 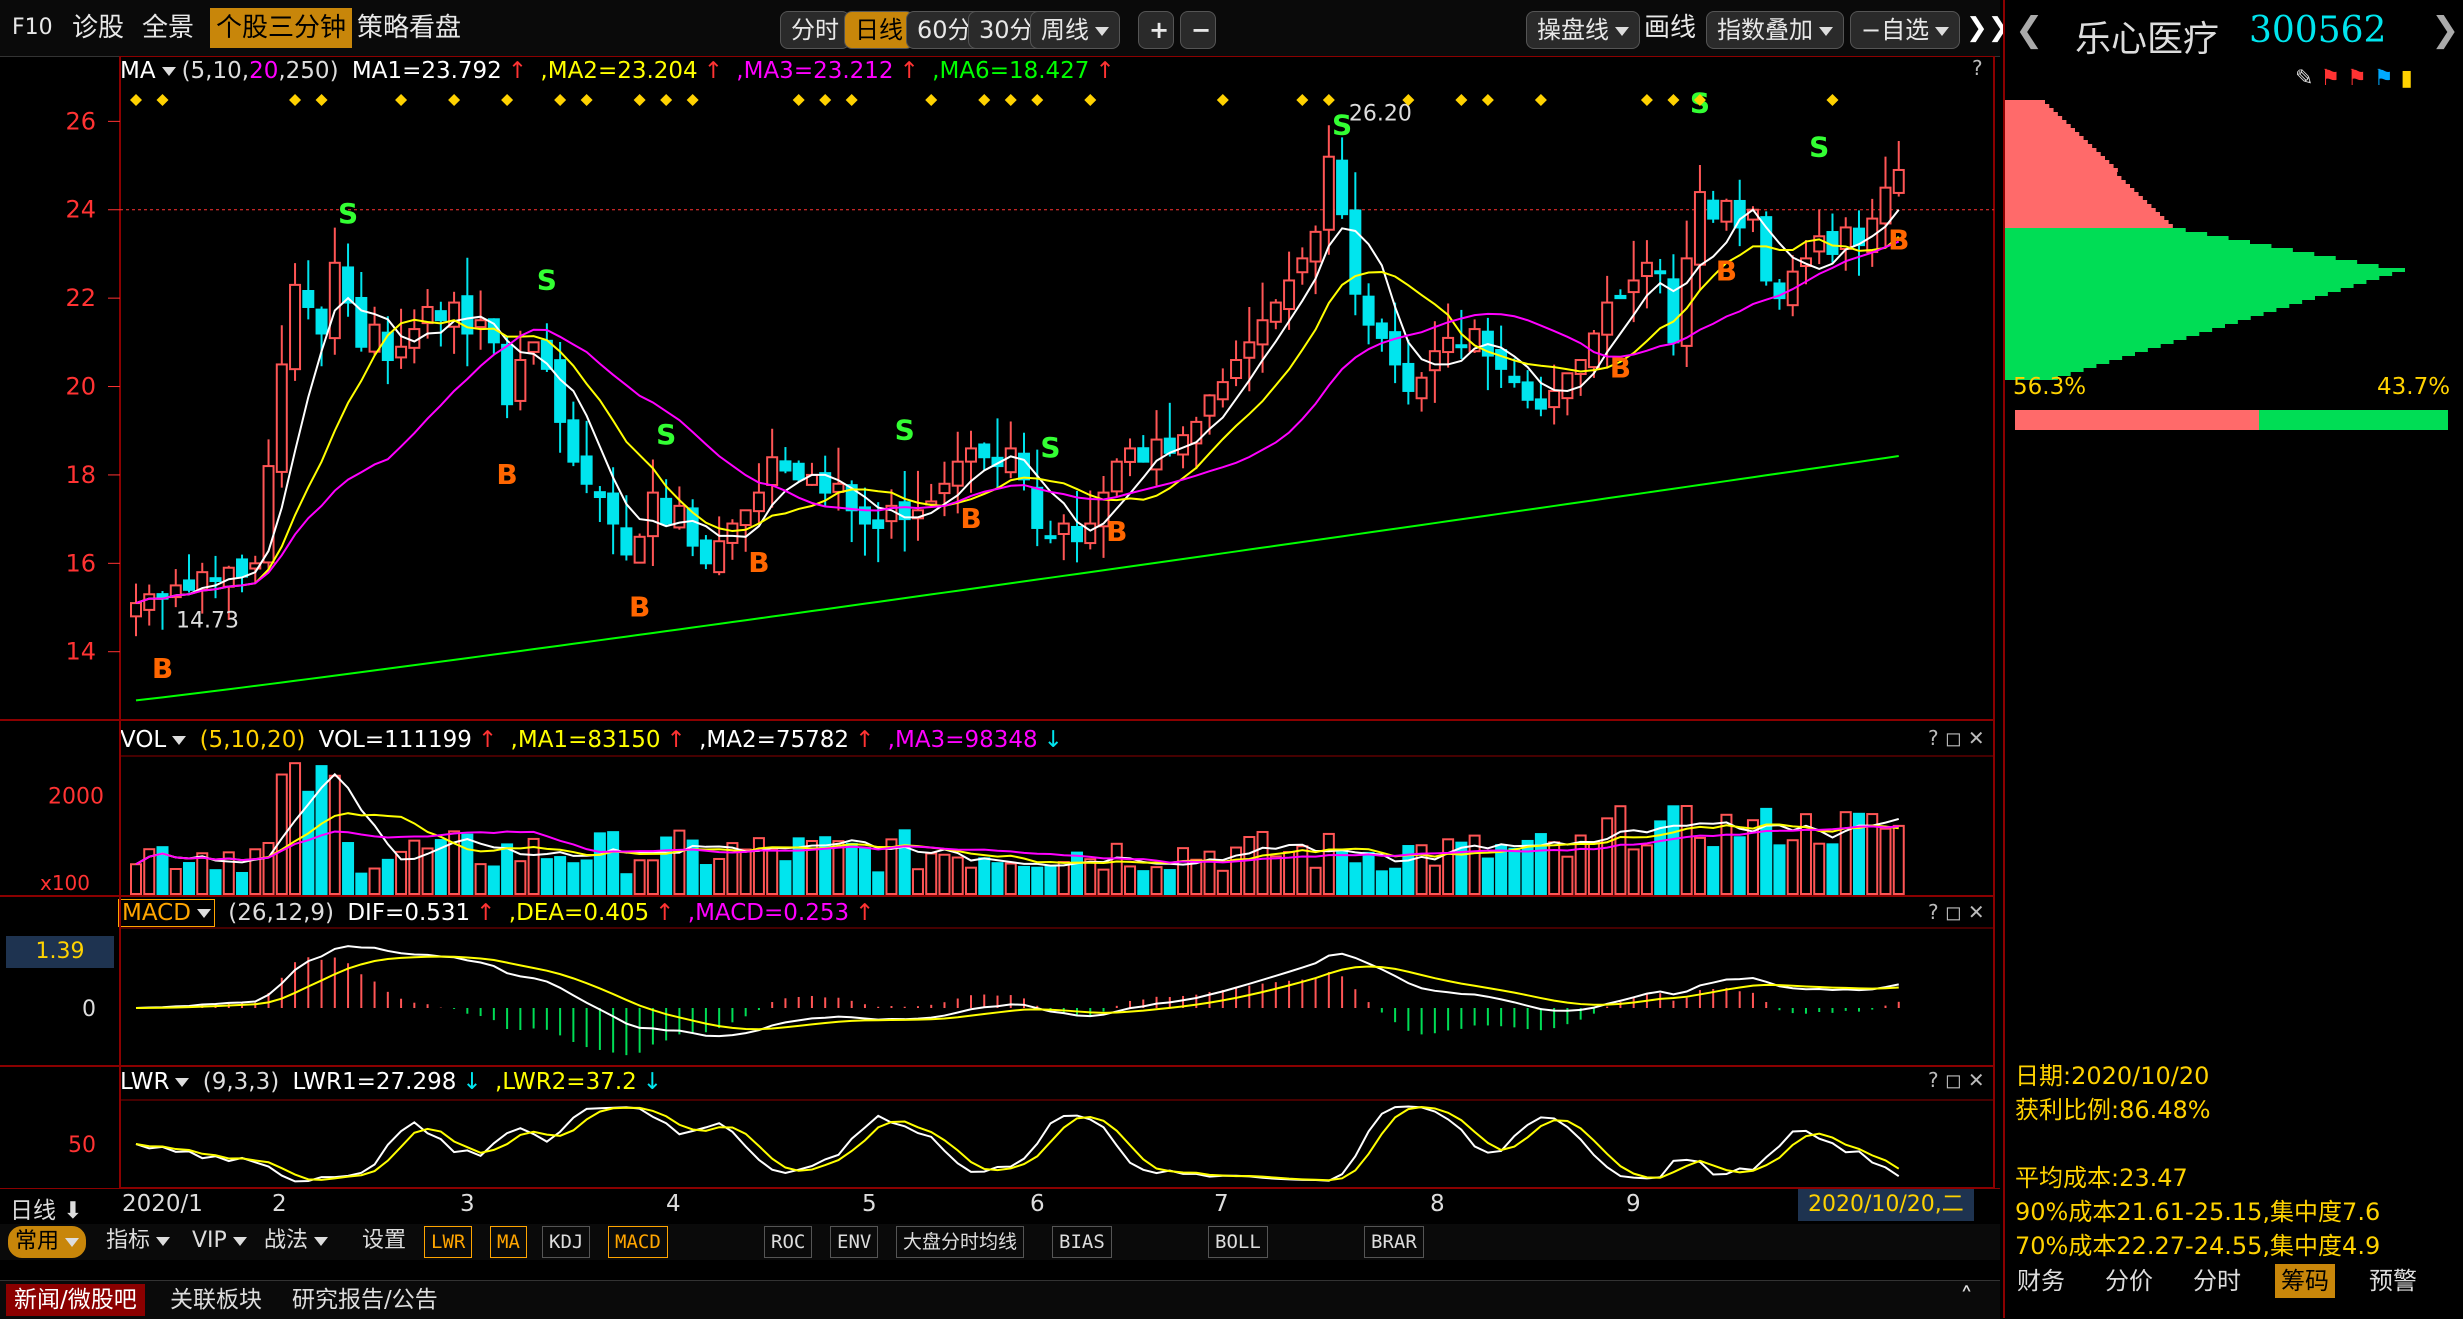 I want to click on trade-line-button: 操盘线, so click(x=1583, y=30).